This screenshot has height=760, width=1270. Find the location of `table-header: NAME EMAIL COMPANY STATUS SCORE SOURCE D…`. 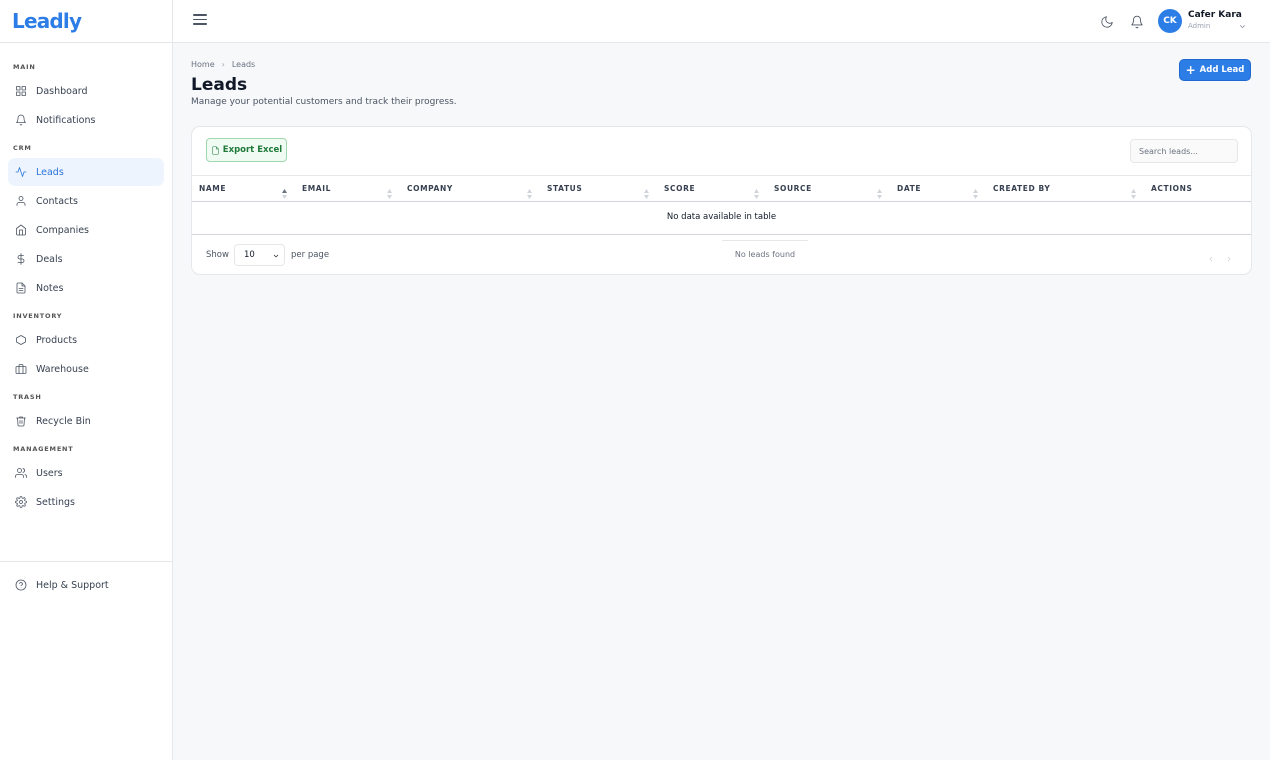

table-header: NAME EMAIL COMPANY STATUS SCORE SOURCE D… is located at coordinates (721, 188).